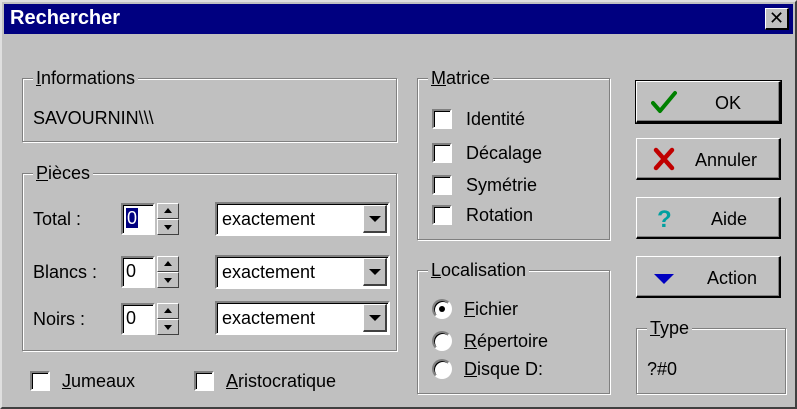 This screenshot has width=797, height=409. I want to click on cross-icon, so click(664, 159).